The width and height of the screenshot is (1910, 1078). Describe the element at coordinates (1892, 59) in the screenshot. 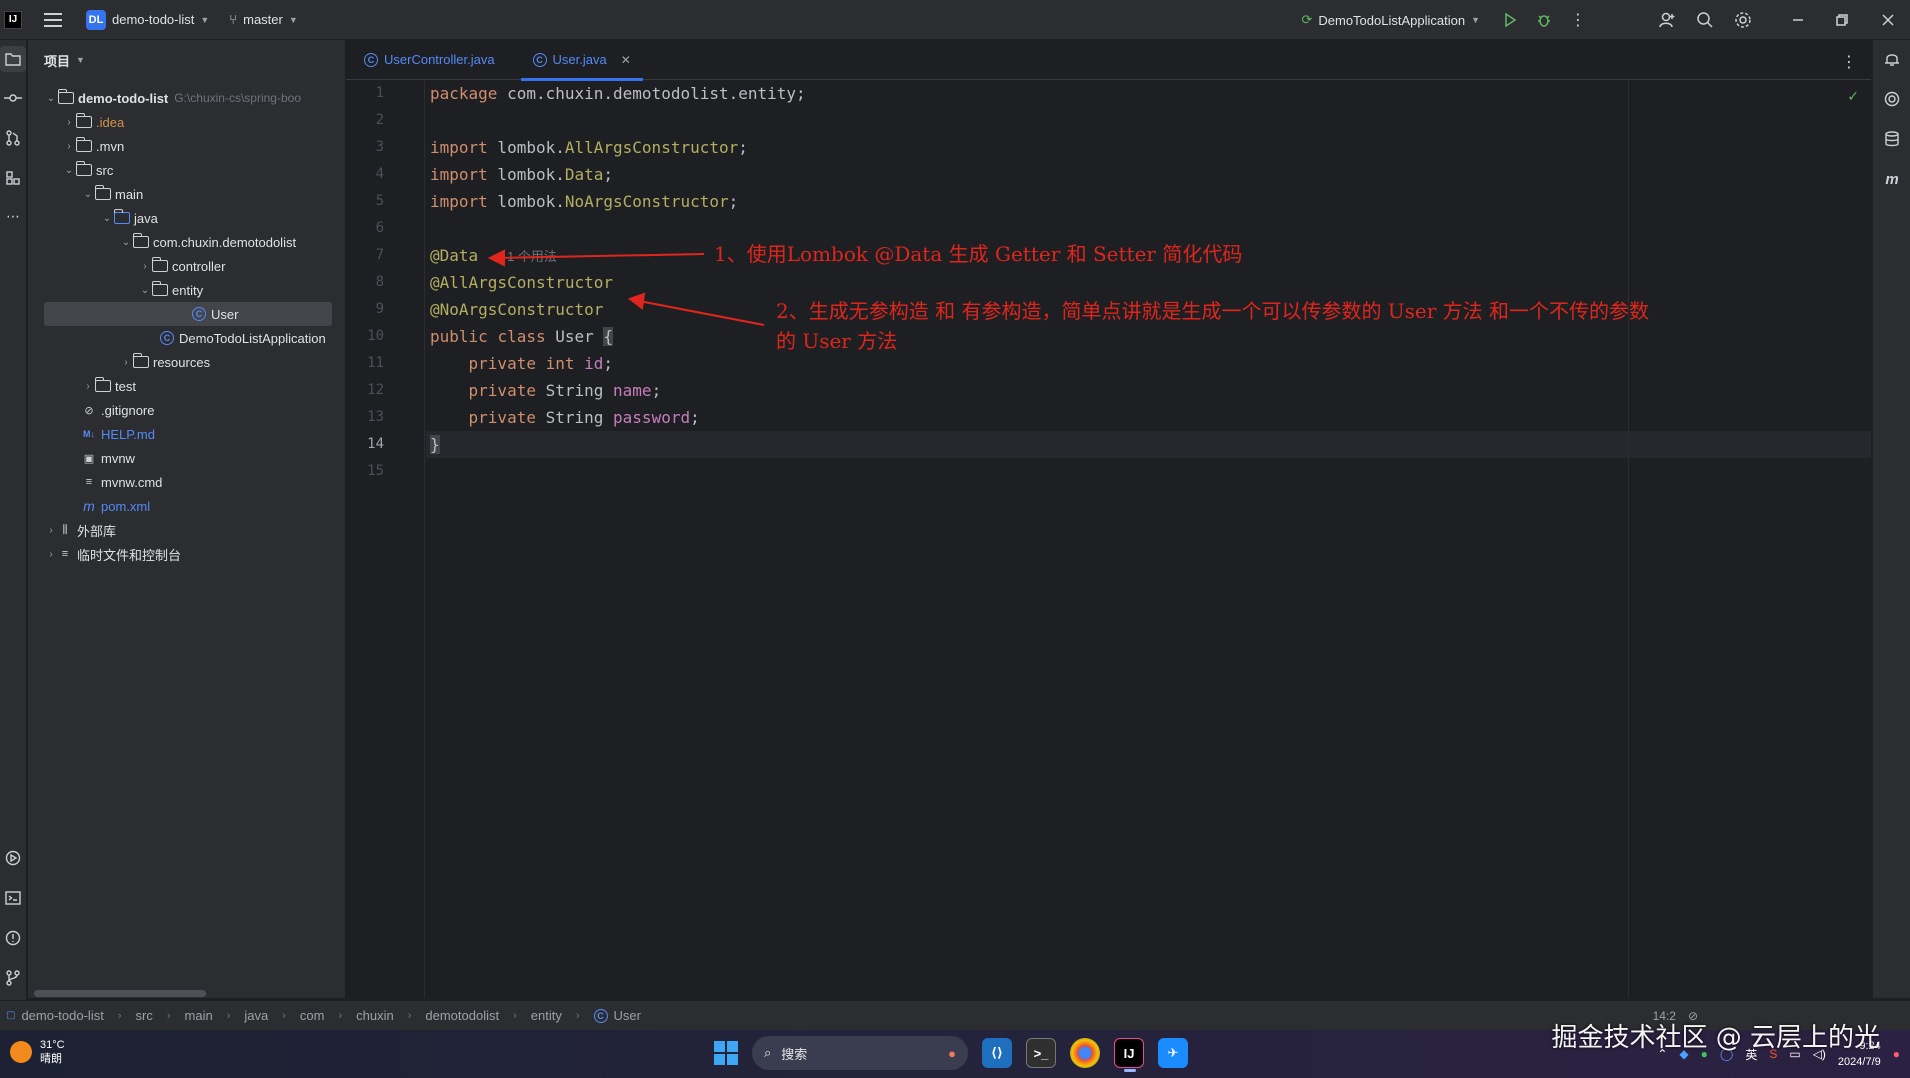

I see `notifications-bell-icon` at that location.